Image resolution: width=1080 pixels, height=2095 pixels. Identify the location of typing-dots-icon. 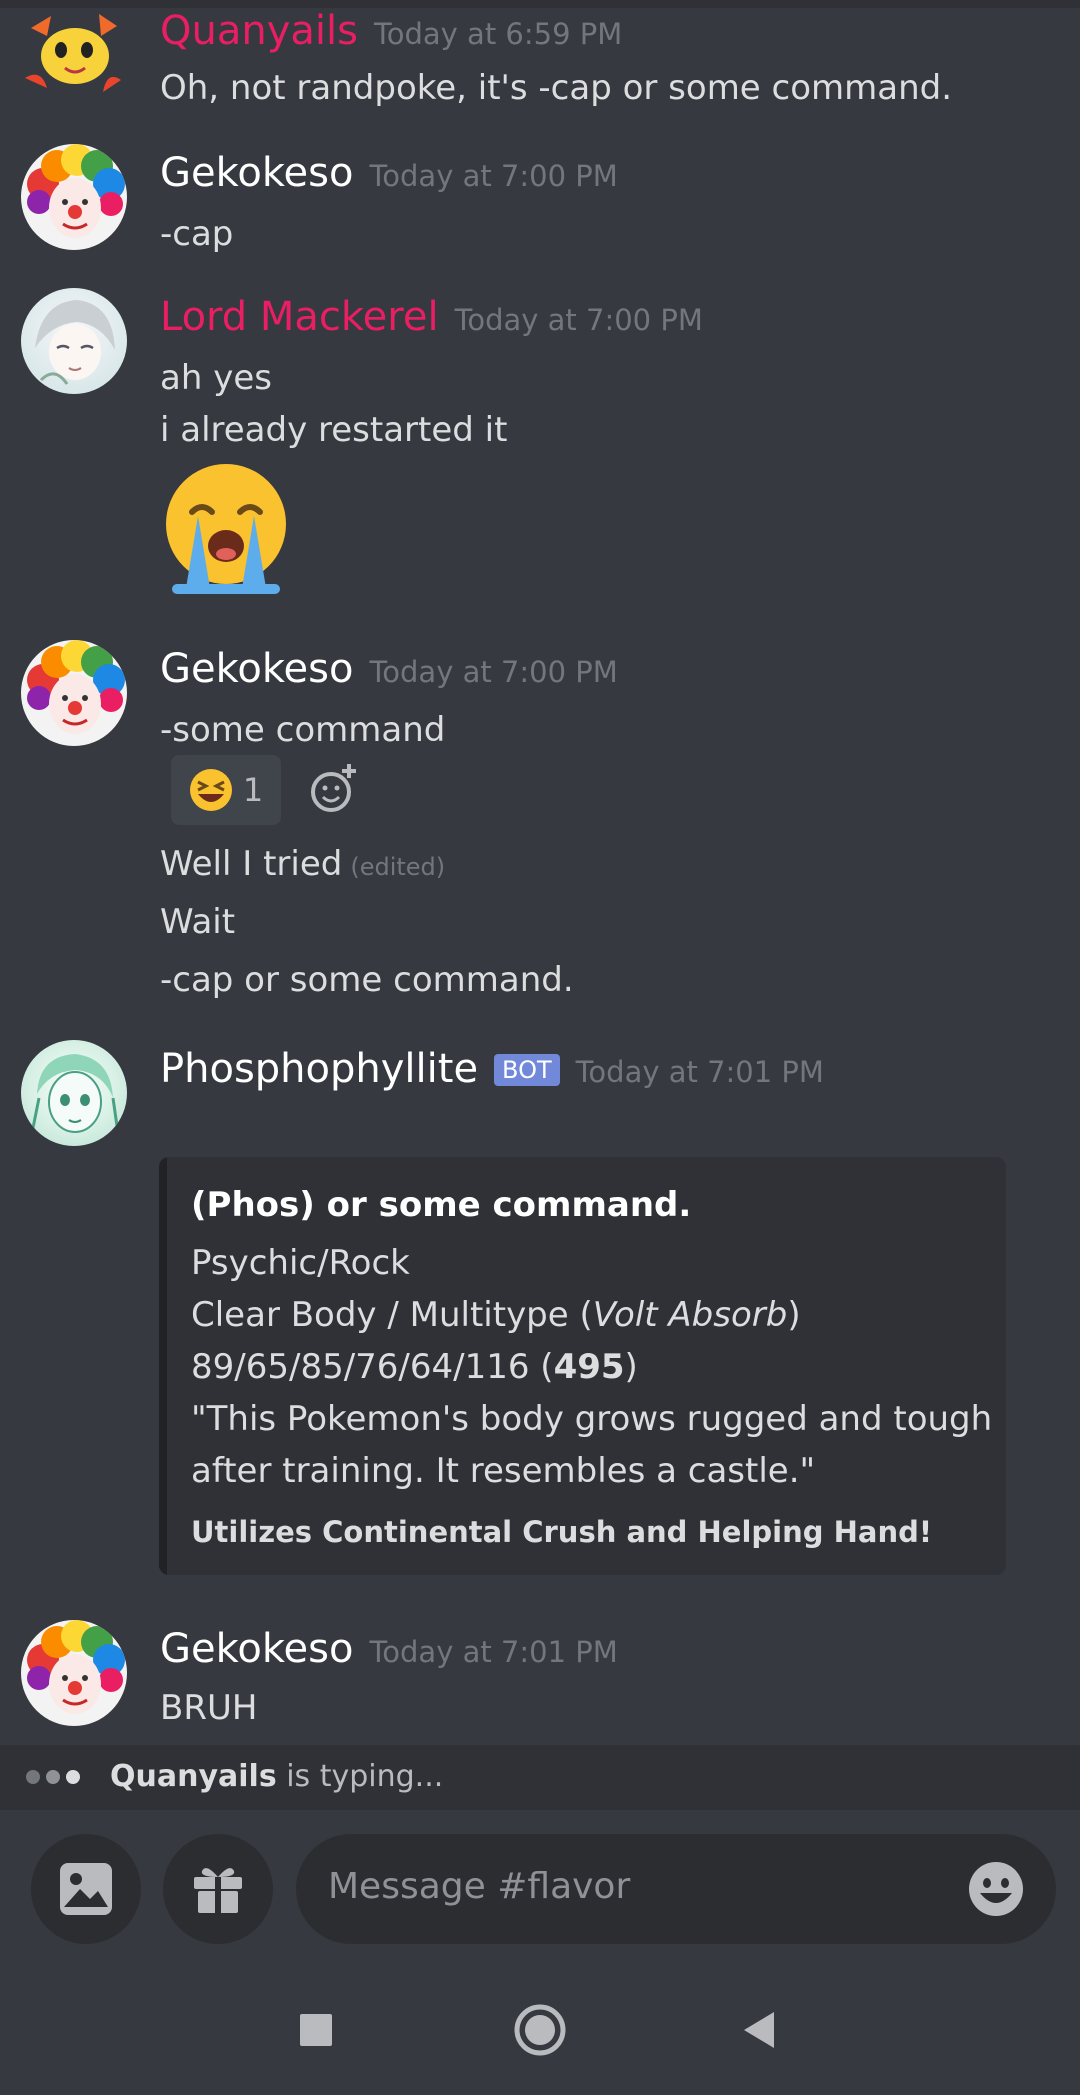
(56, 1778).